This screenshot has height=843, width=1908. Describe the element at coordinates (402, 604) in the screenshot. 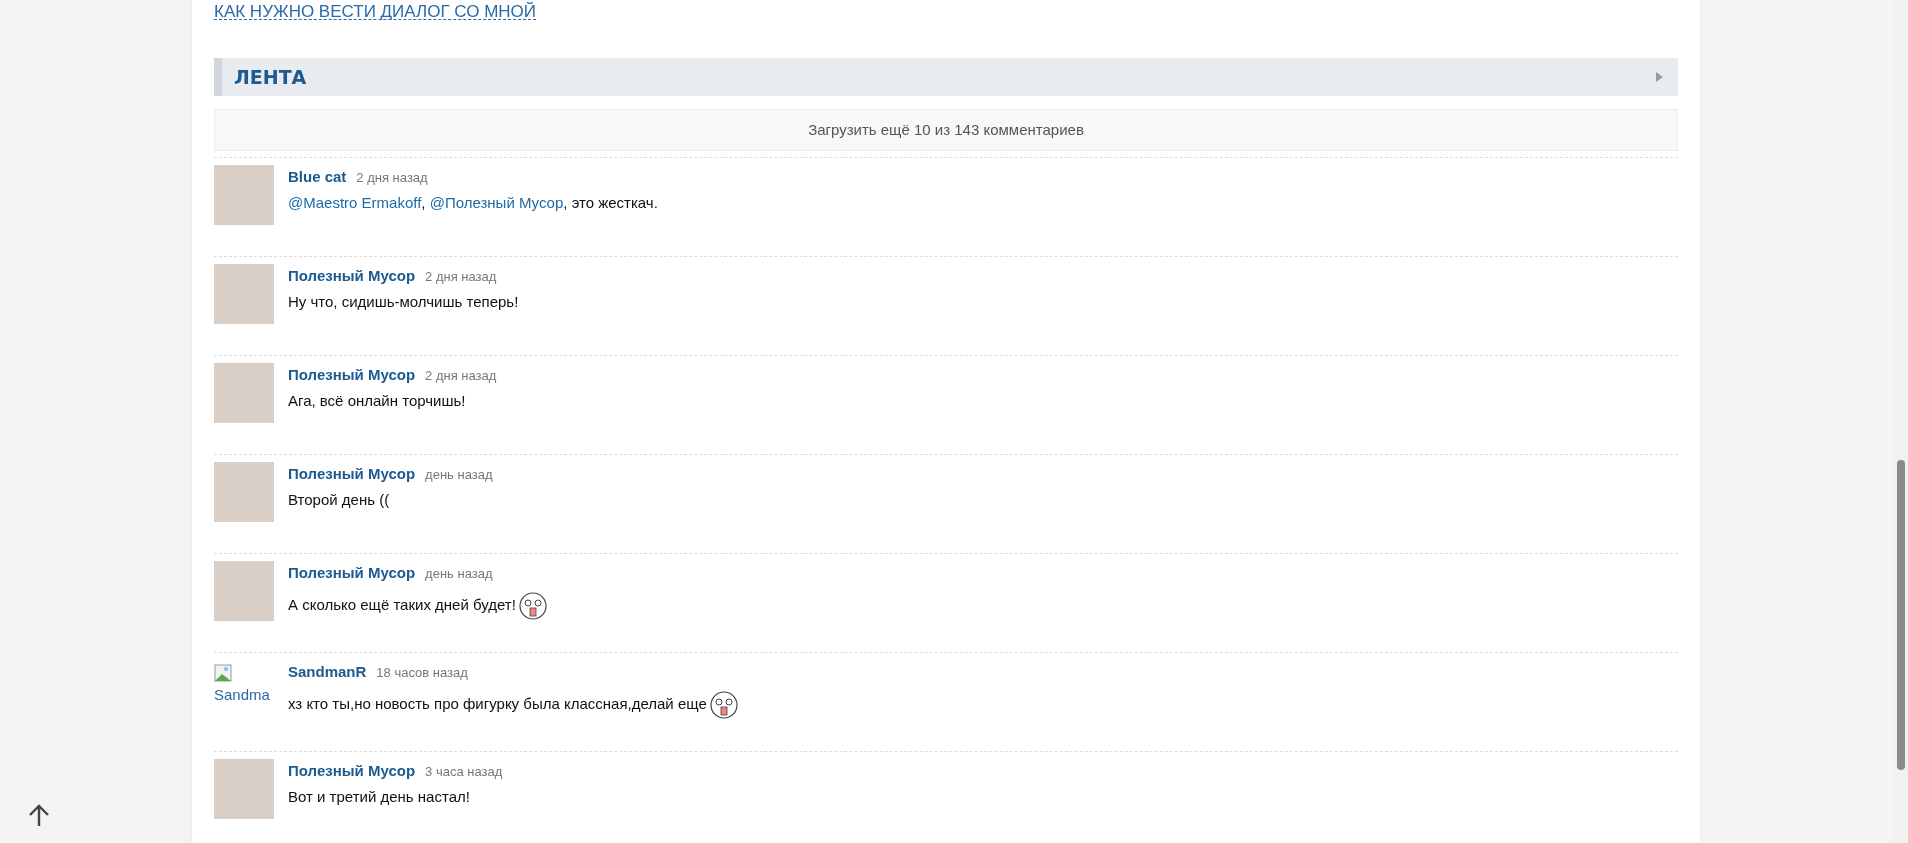

I see `comment-text: А сколько ещё таких дней будет!` at that location.